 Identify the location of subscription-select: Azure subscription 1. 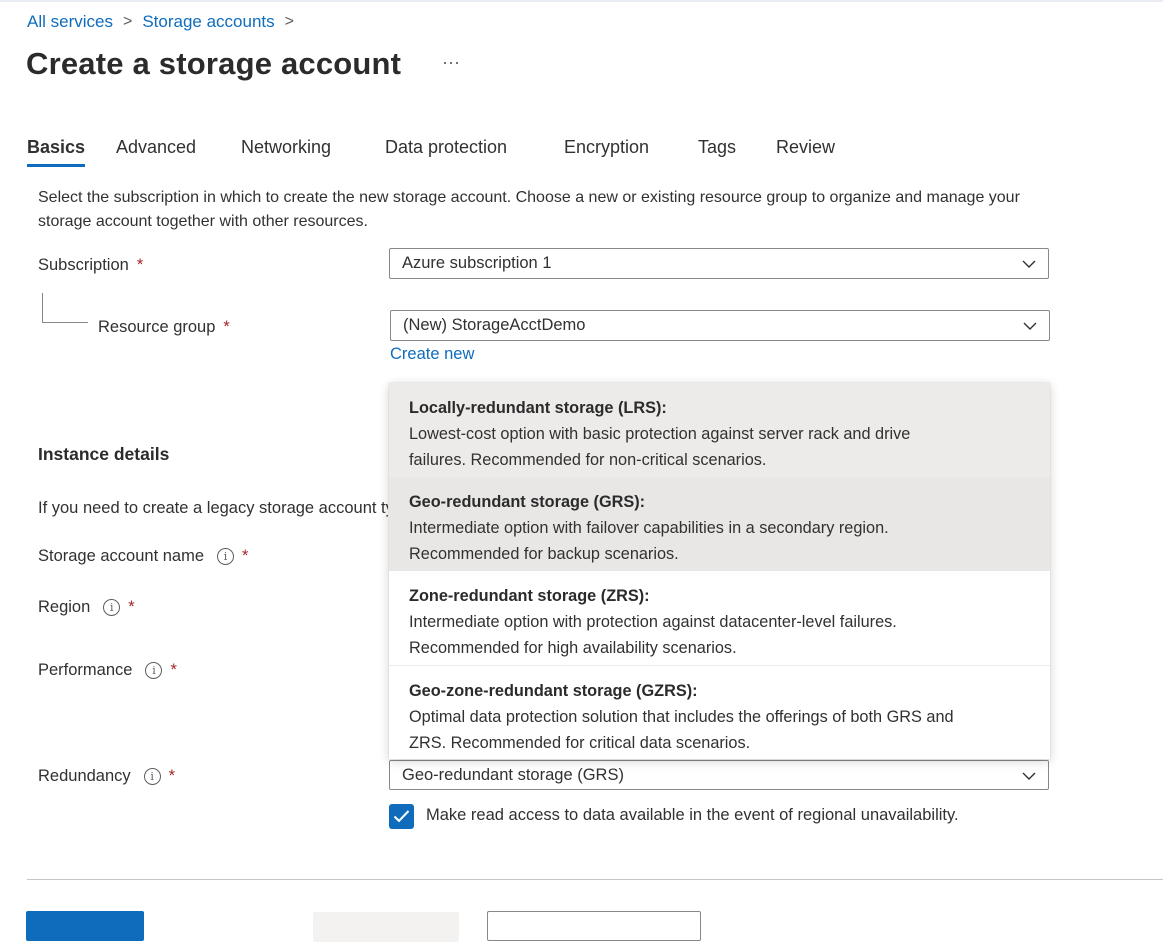
(719, 263).